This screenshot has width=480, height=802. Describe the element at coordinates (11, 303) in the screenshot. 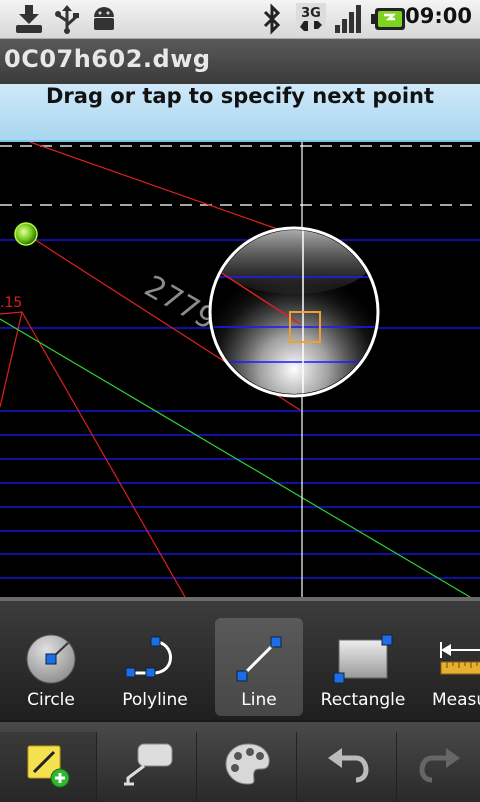

I see `dimension-label-small: .15` at that location.